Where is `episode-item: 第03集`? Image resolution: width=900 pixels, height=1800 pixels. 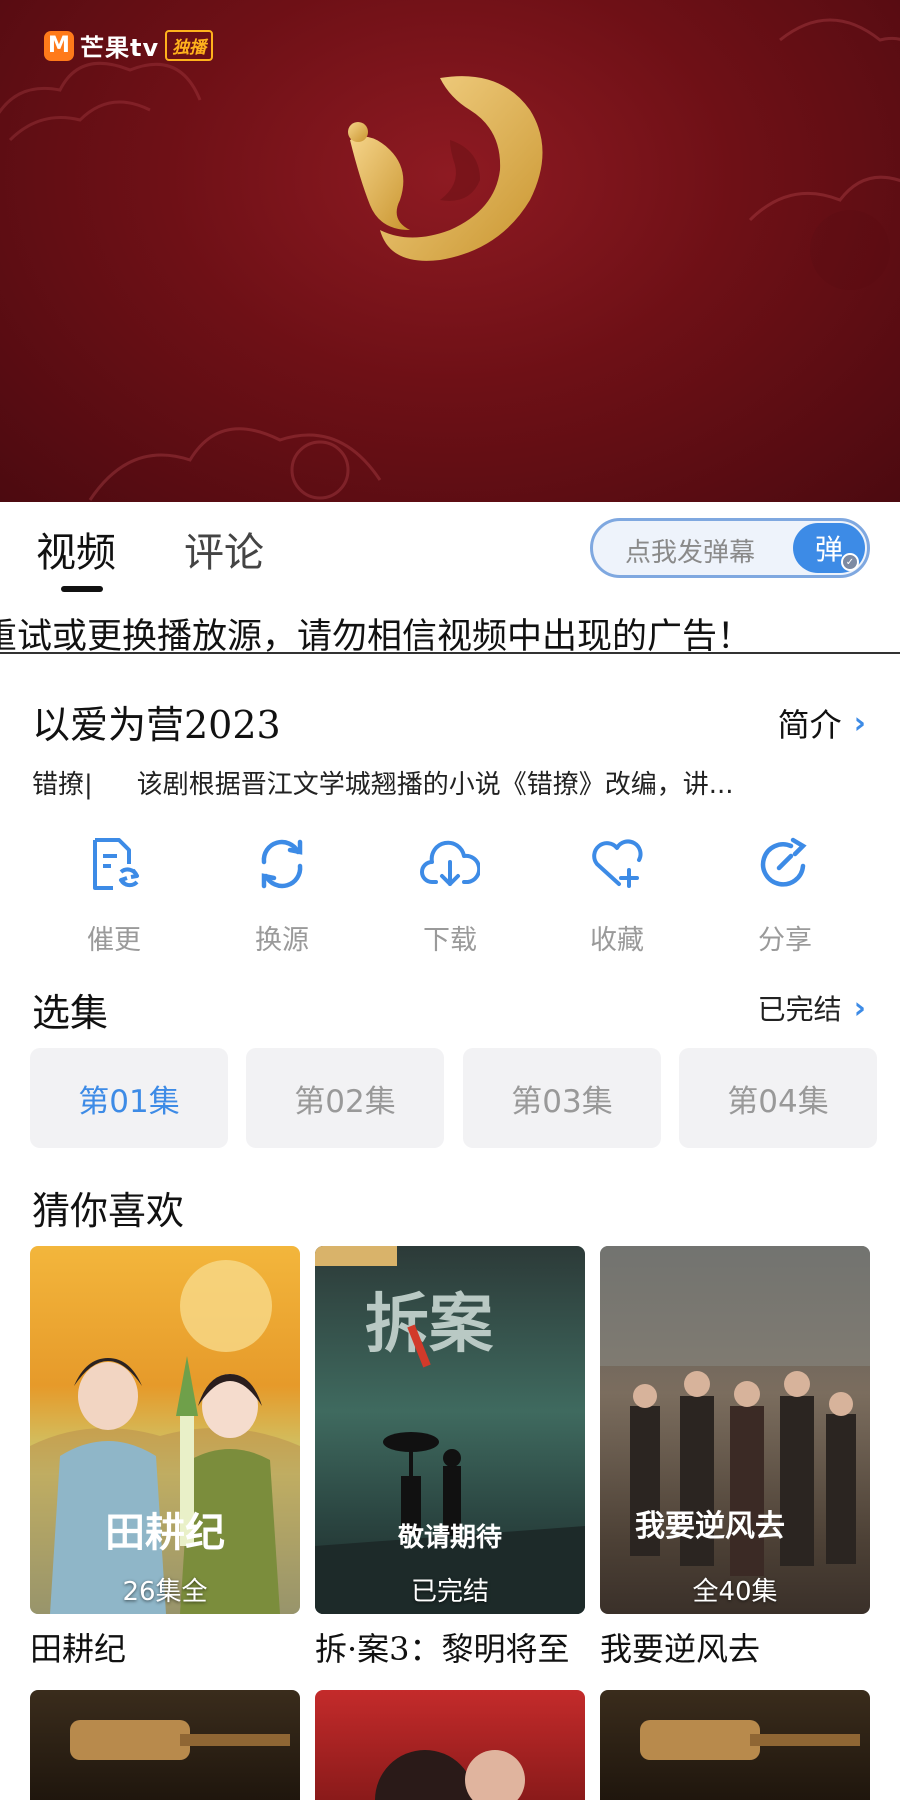
episode-item: 第03集 is located at coordinates (562, 1098).